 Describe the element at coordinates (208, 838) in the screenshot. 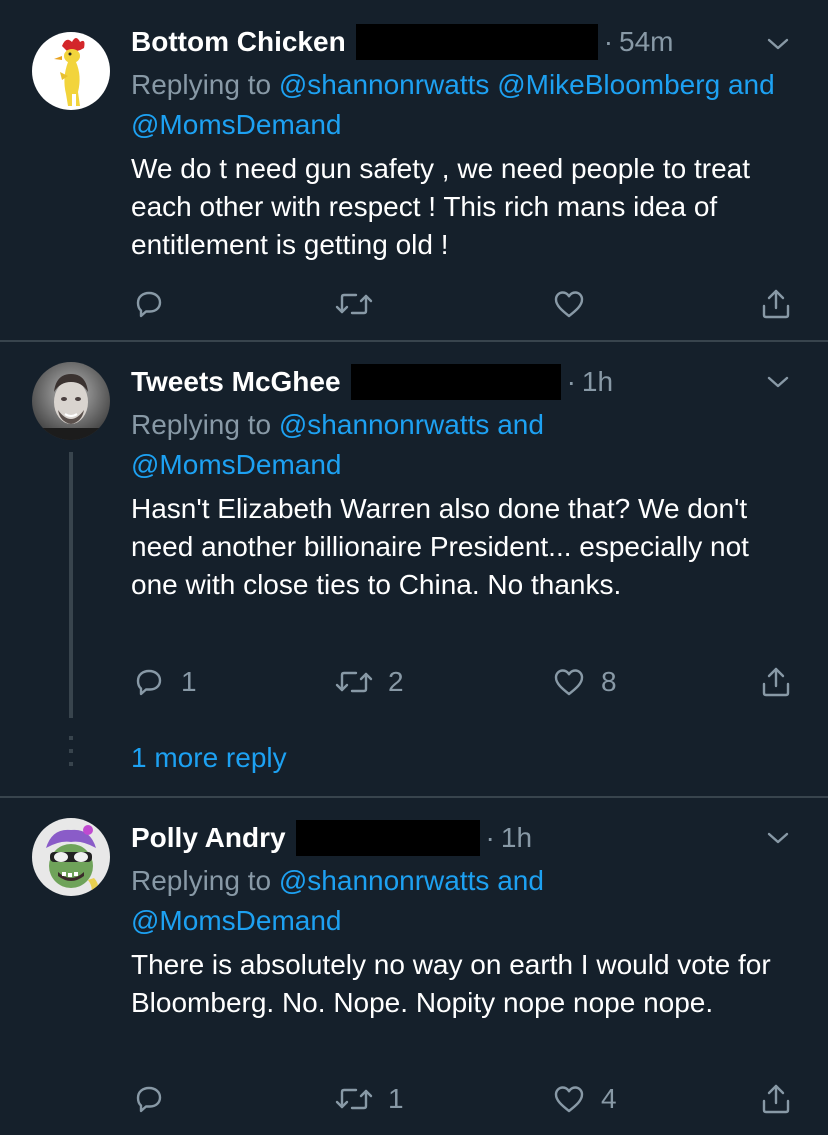

I see `display-name: Polly Andry` at that location.